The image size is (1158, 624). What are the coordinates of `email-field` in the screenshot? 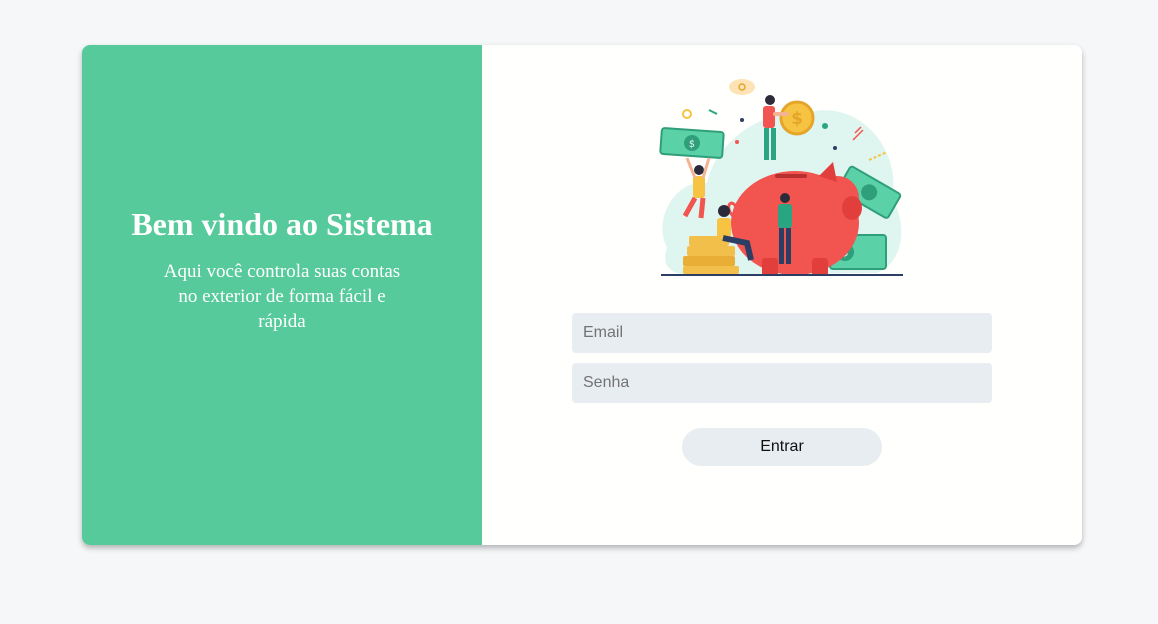 It's located at (782, 333).